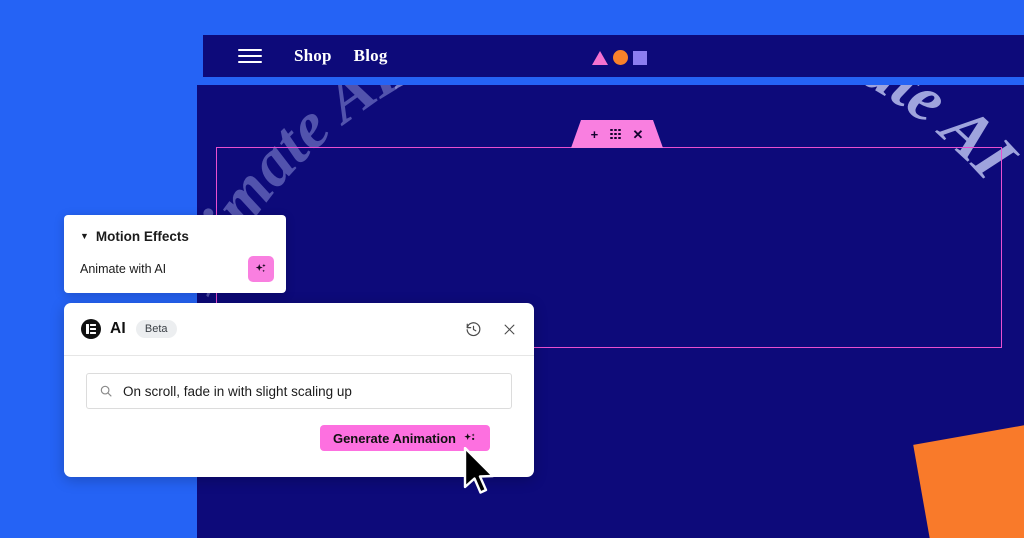  I want to click on motion-effects-panel: ▼ Motion Effects Animate with AI, so click(175, 254).